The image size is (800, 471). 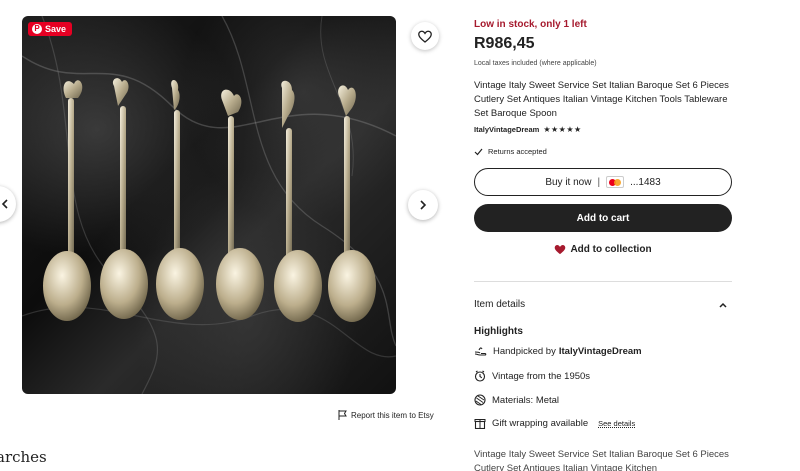 I want to click on previous-image-button, so click(x=8, y=204).